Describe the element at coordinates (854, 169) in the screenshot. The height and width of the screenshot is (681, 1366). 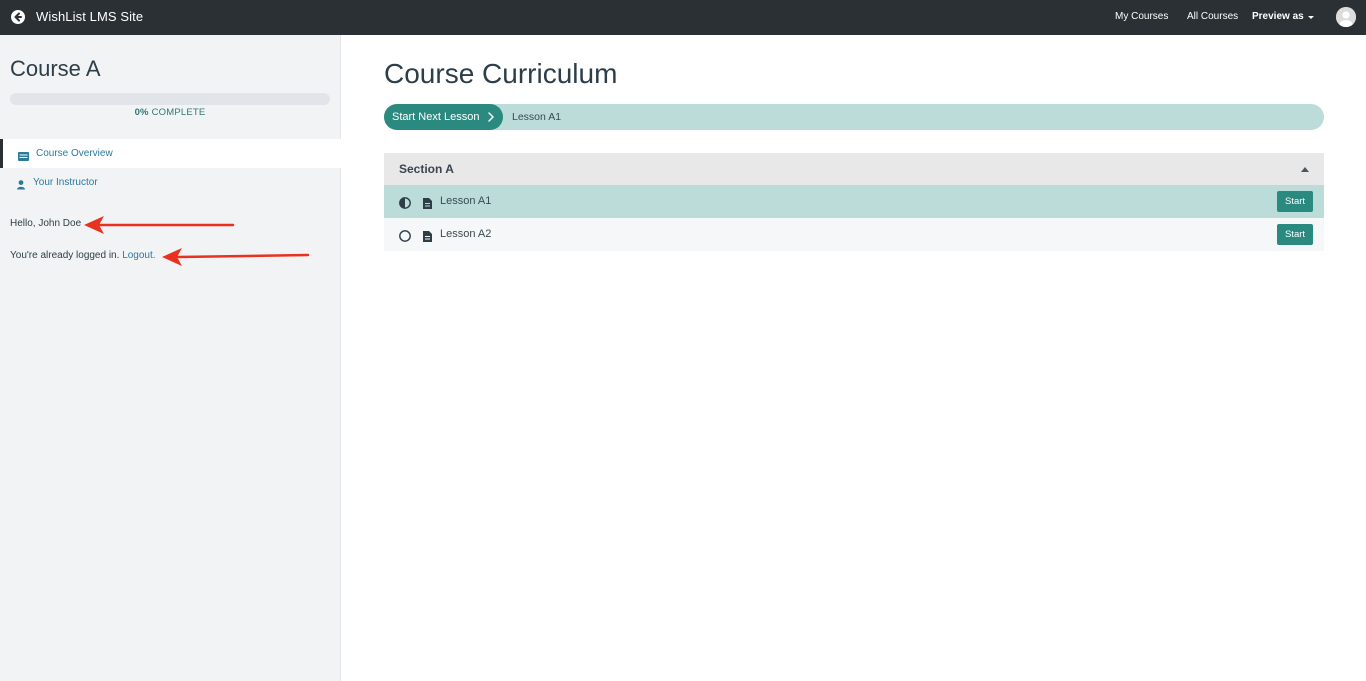
I see `section-header: Section A` at that location.